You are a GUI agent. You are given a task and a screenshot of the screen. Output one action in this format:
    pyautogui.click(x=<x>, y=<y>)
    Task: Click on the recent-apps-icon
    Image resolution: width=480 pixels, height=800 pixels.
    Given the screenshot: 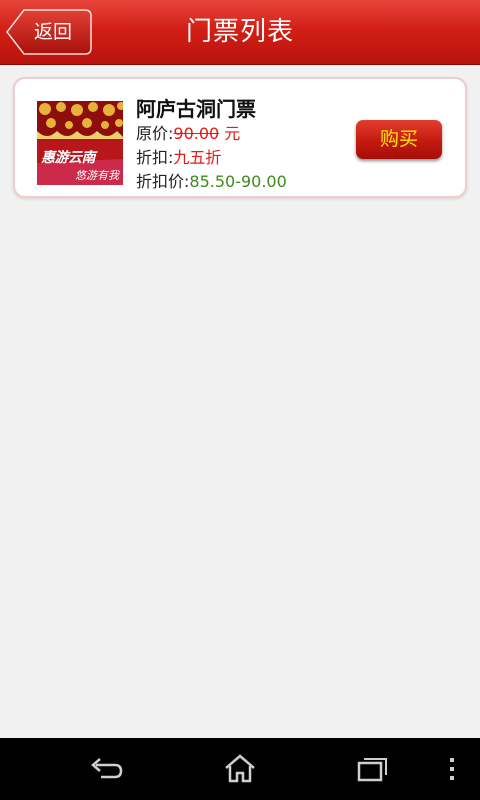 What is the action you would take?
    pyautogui.click(x=372, y=770)
    